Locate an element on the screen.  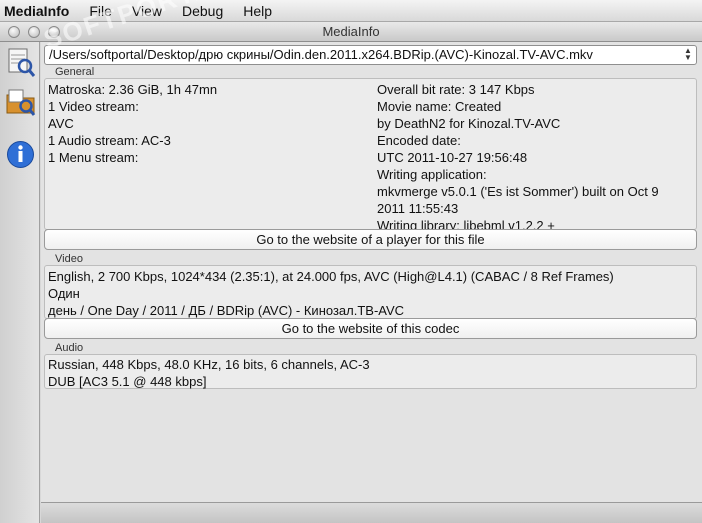
window-title: MediaInfo is located at coordinates (351, 31).